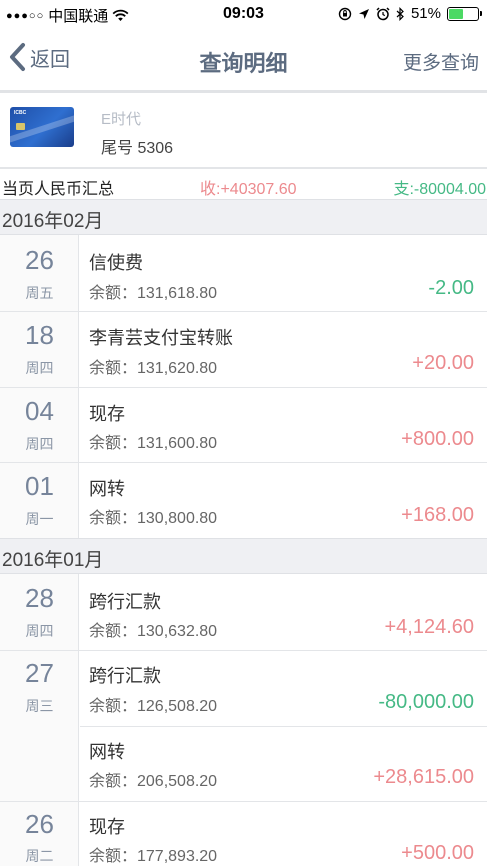 The width and height of the screenshot is (487, 866). I want to click on tx-balance: 余额：177,893.20, so click(153, 856).